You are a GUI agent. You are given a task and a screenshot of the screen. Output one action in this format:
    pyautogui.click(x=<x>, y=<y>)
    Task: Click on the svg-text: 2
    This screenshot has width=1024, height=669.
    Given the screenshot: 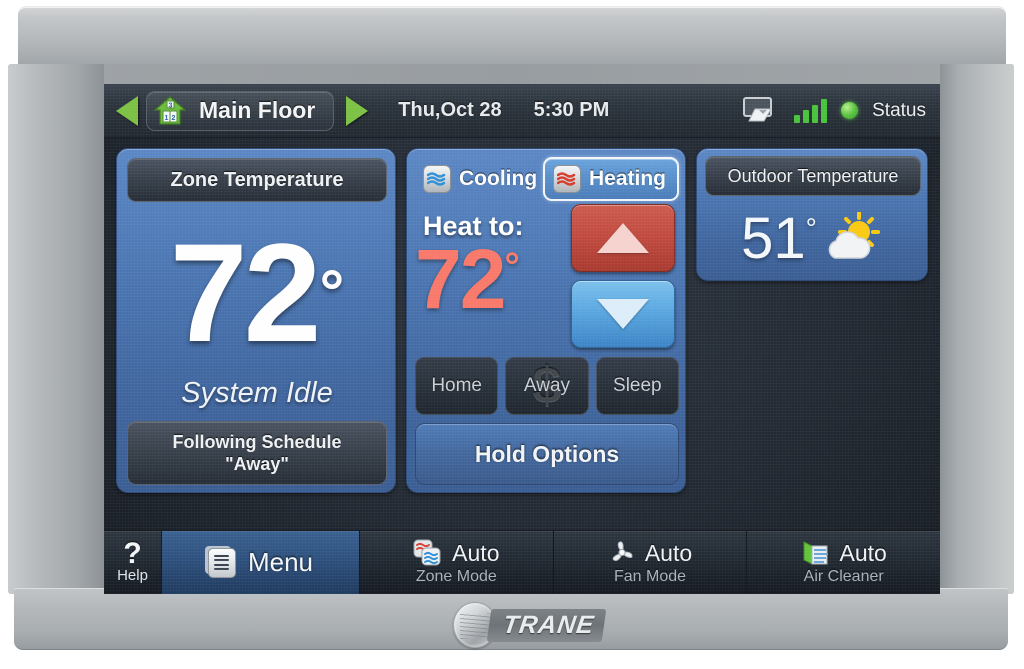 What is the action you would take?
    pyautogui.click(x=174, y=118)
    